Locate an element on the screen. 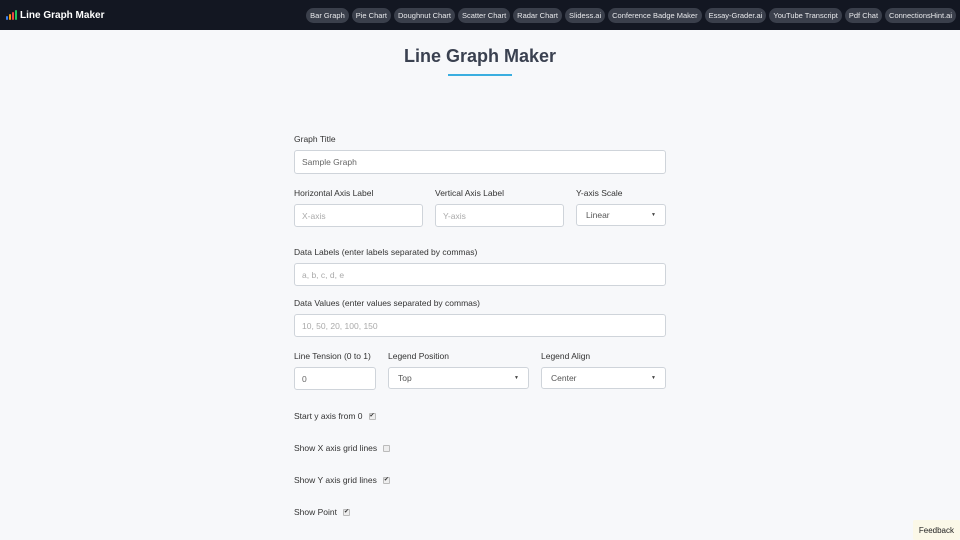  brand-title: Line Graph Maker is located at coordinates (62, 15).